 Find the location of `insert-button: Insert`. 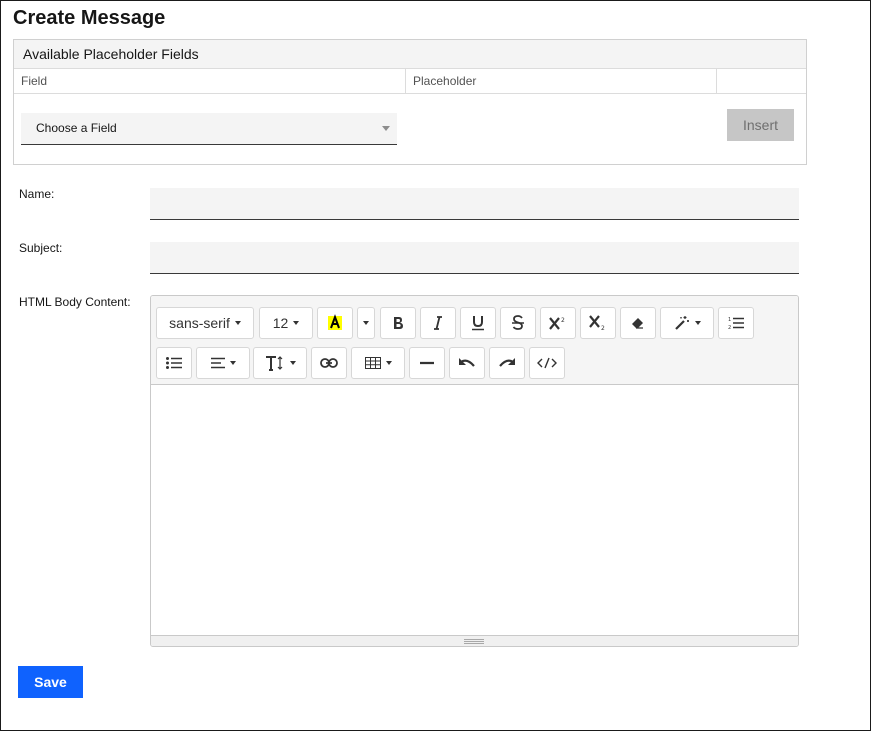

insert-button: Insert is located at coordinates (760, 125).